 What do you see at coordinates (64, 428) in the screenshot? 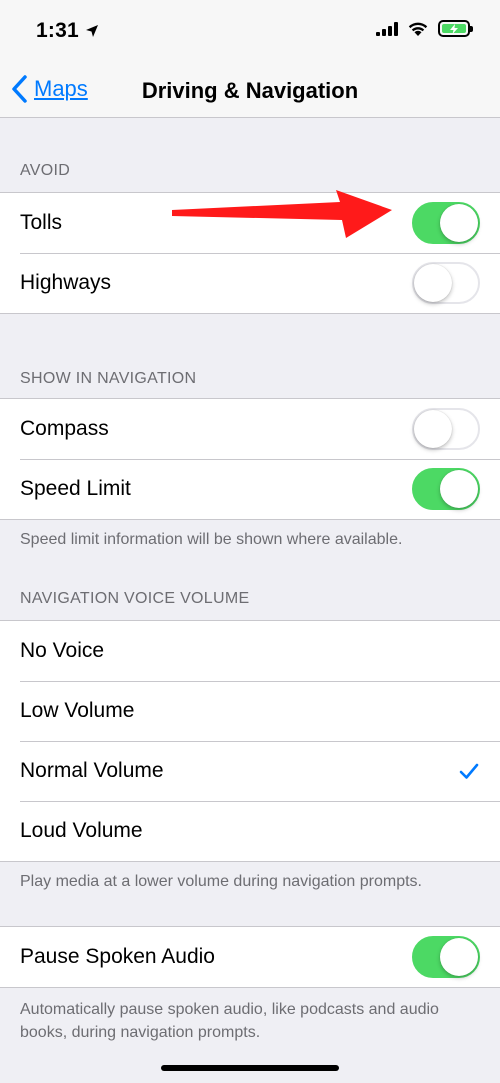
I see `row-label: Compass` at bounding box center [64, 428].